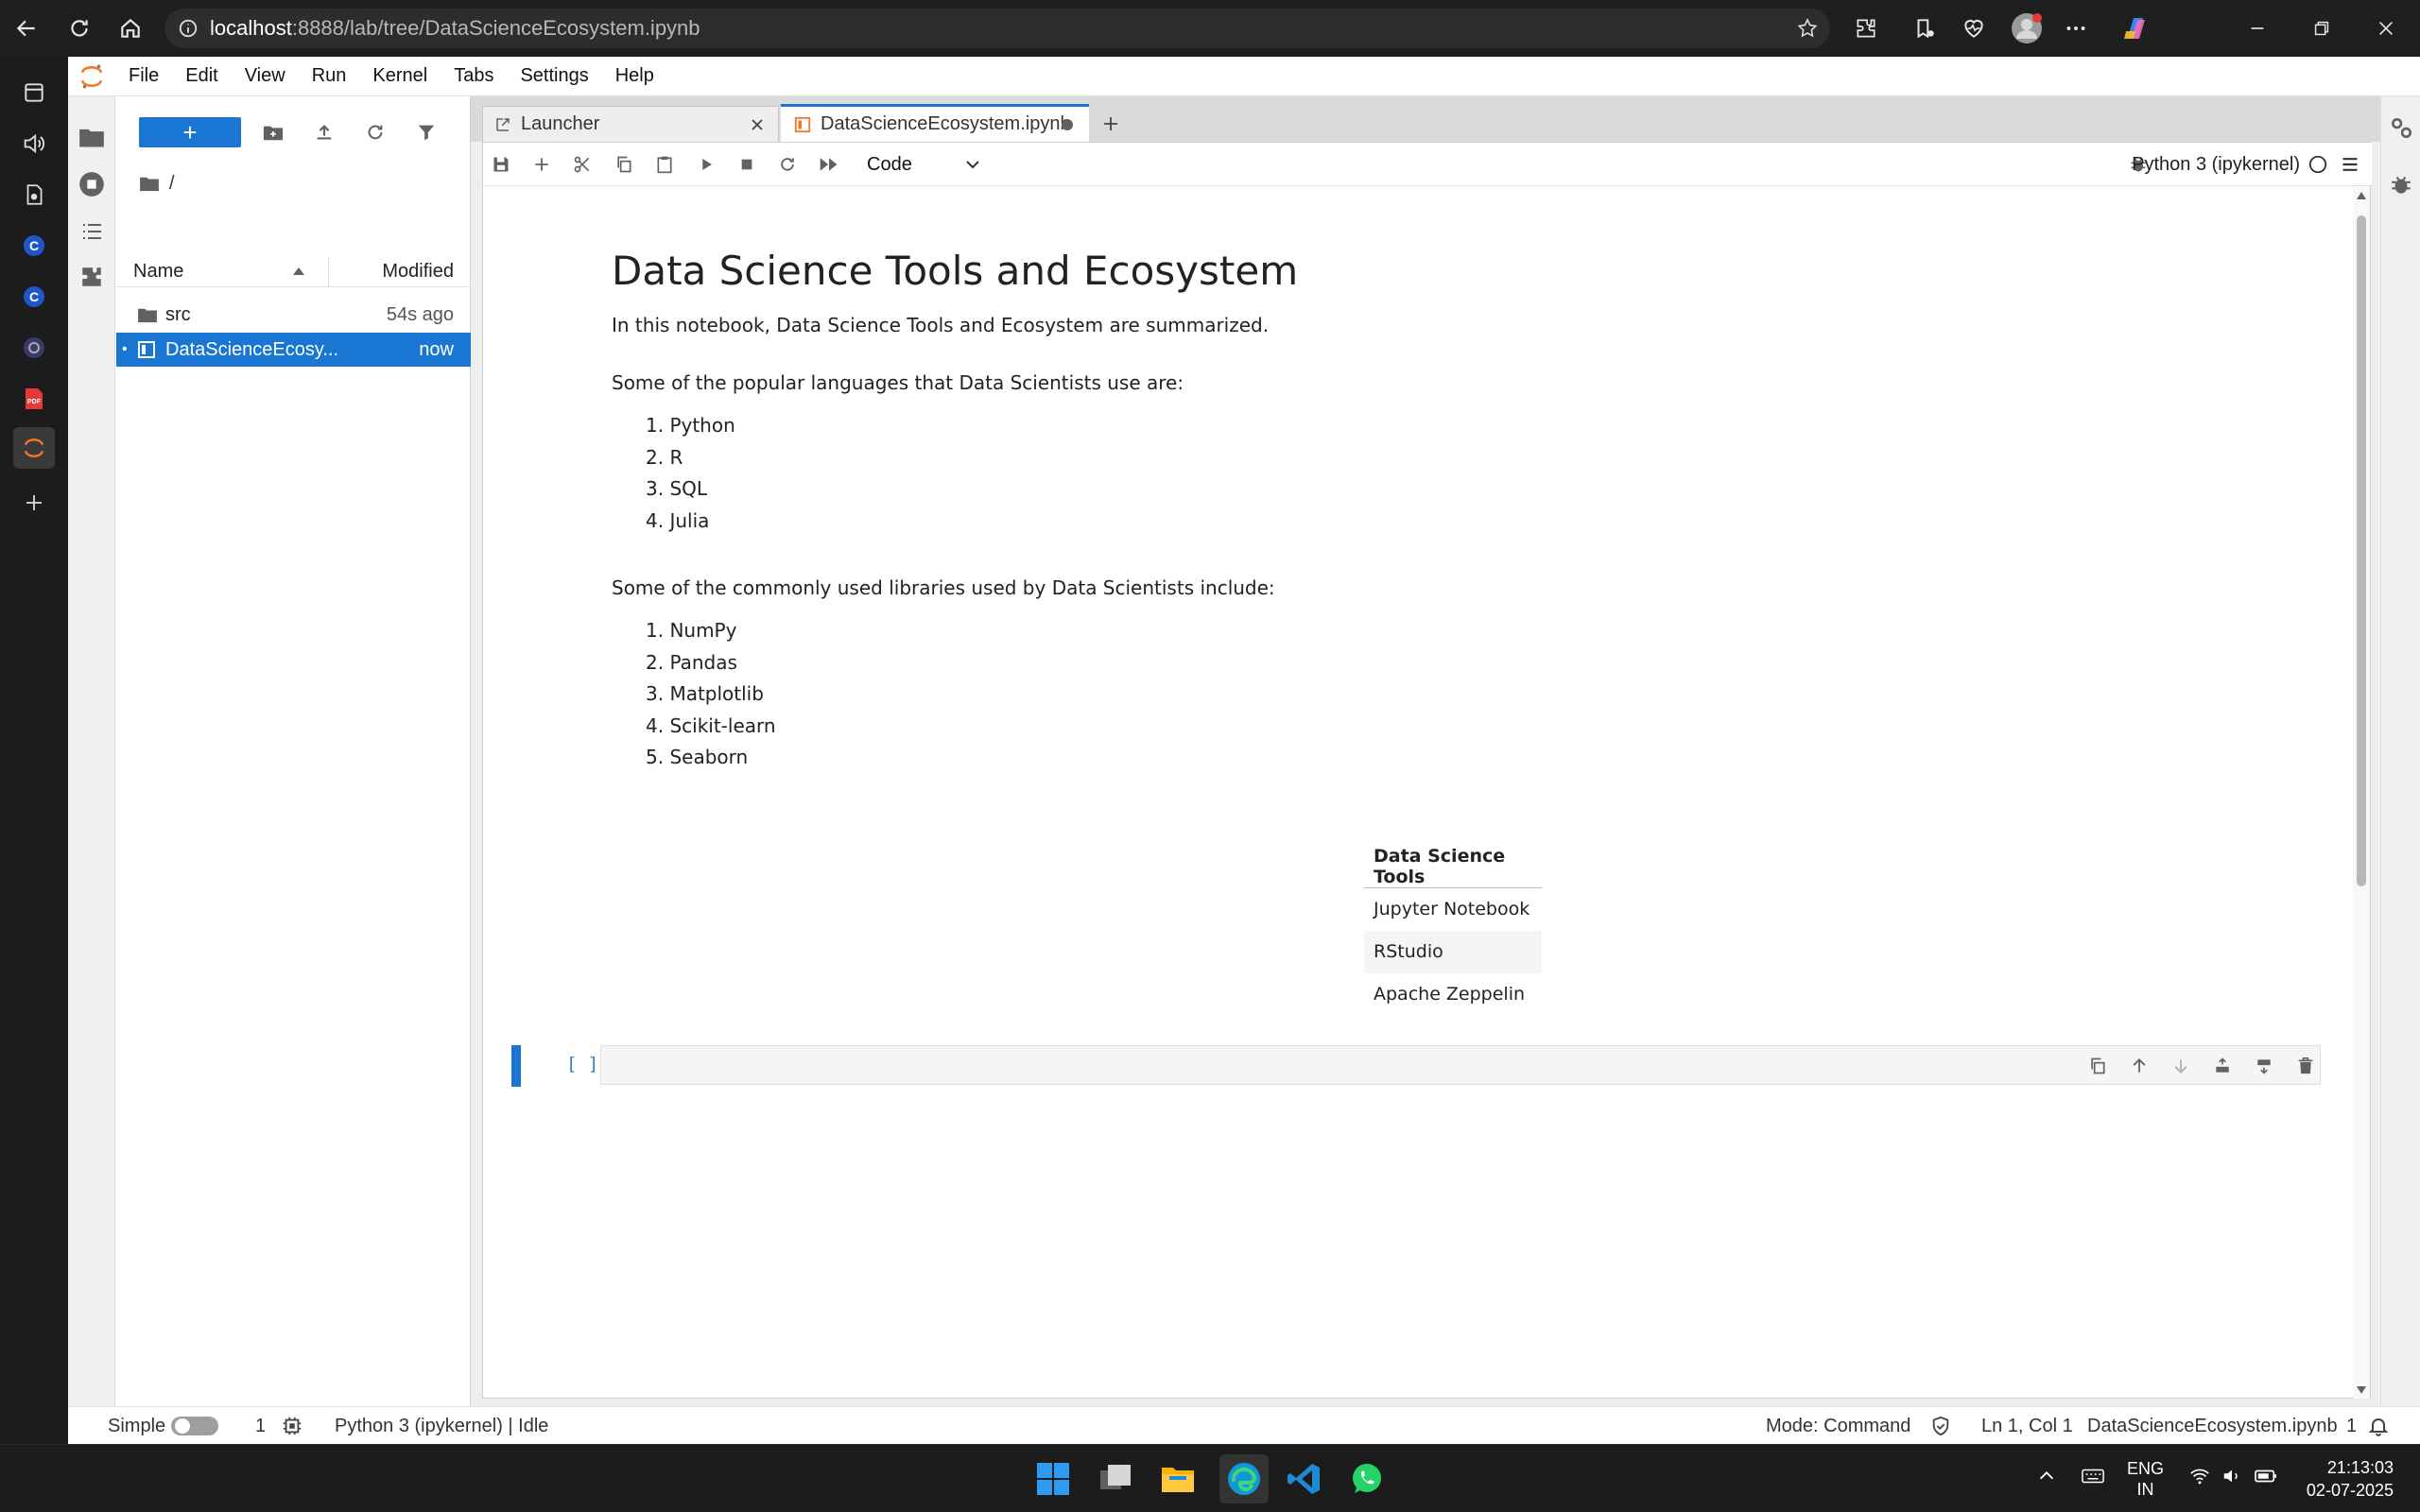 The image size is (2420, 1512). I want to click on file-browser-tab, so click(92, 137).